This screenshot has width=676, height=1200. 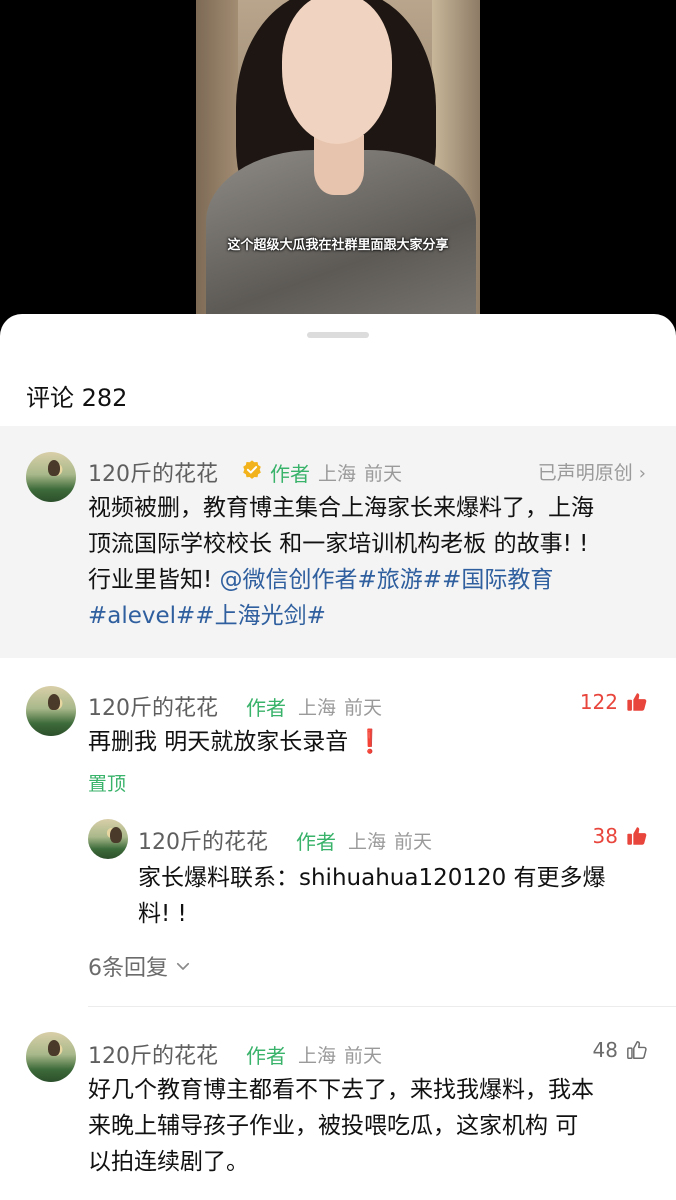 What do you see at coordinates (341, 508) in the screenshot?
I see `post-line: 视频被删，教育博主集合上海家长来爆料了，上海` at bounding box center [341, 508].